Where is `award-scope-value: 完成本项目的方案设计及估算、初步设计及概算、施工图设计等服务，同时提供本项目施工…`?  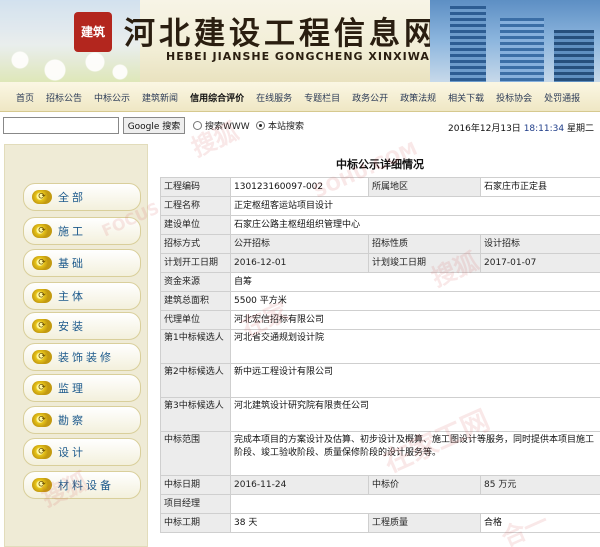 award-scope-value: 完成本项目的方案设计及估算、初步设计及概算、施工图设计等服务，同时提供本项目施工… is located at coordinates (415, 453).